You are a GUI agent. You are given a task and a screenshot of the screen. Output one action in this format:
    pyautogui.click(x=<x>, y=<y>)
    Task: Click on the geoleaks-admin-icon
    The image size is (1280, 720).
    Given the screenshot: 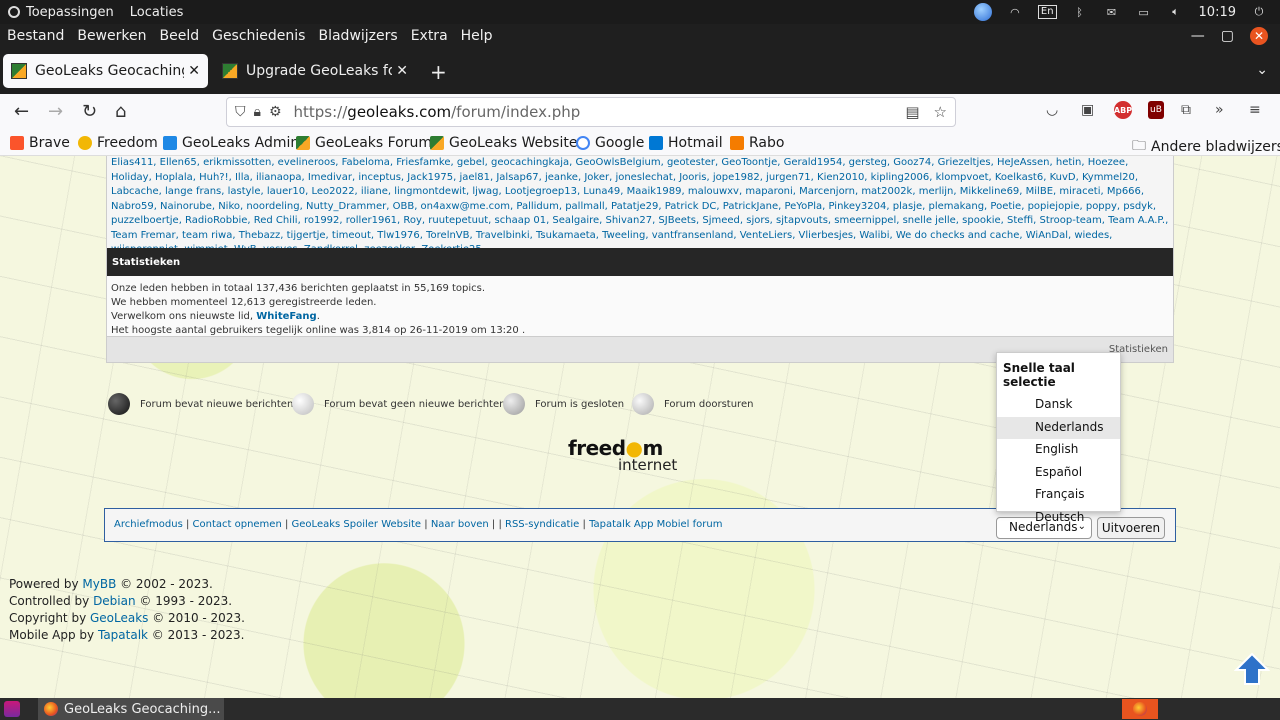 What is the action you would take?
    pyautogui.click(x=170, y=143)
    